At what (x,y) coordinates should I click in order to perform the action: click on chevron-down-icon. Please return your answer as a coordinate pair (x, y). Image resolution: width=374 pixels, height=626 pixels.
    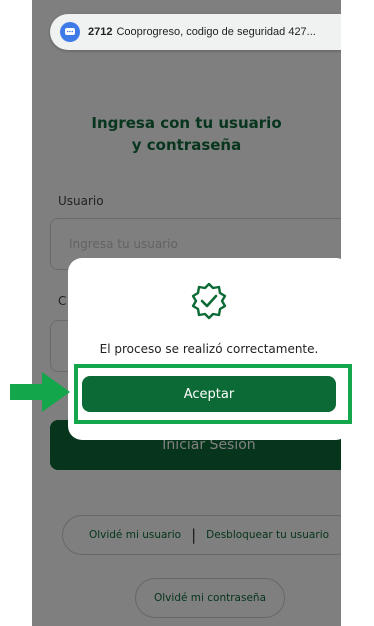
    Looking at the image, I should click on (340, 32).